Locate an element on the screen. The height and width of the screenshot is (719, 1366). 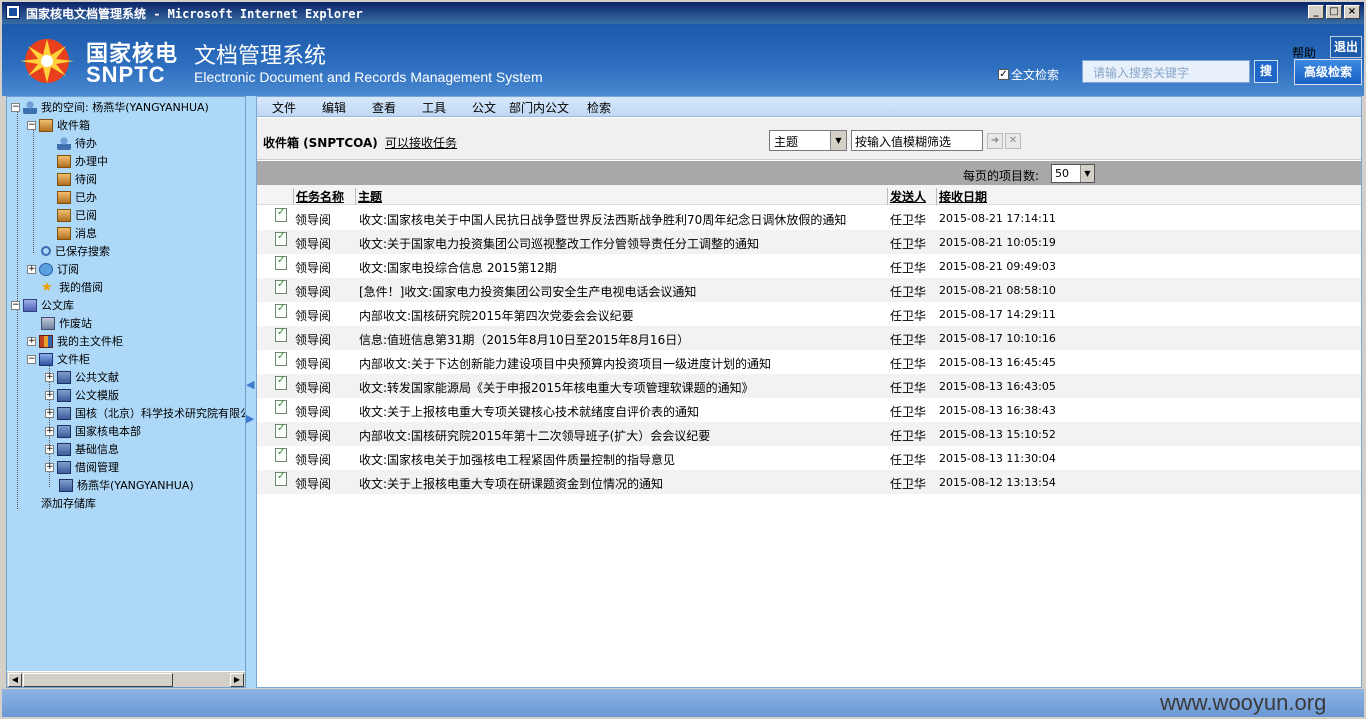
close-button: × is located at coordinates (1352, 12).